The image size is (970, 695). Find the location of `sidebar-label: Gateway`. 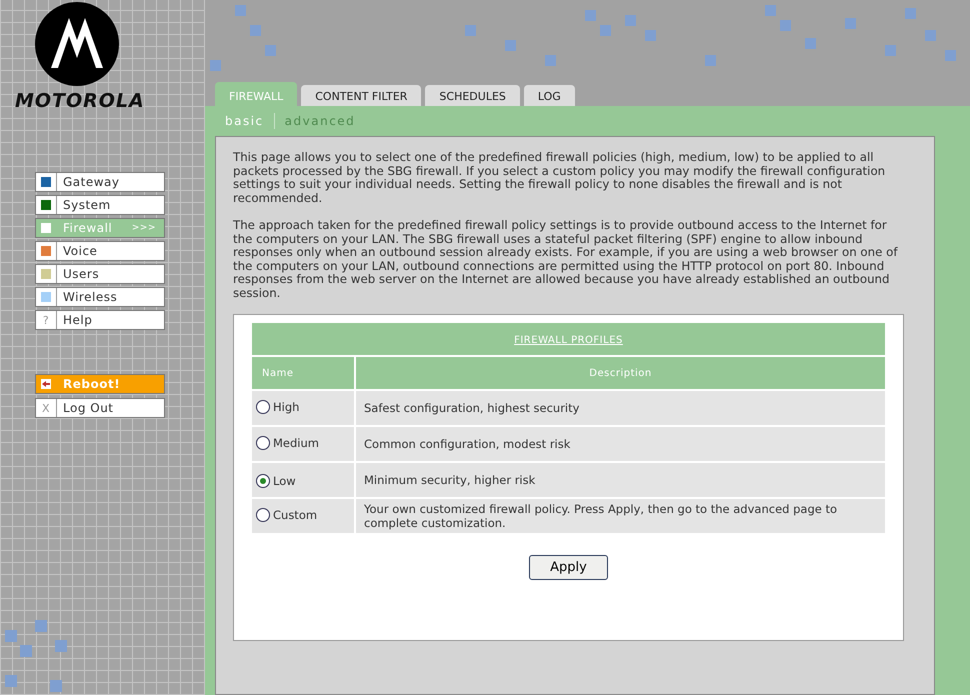

sidebar-label: Gateway is located at coordinates (91, 182).